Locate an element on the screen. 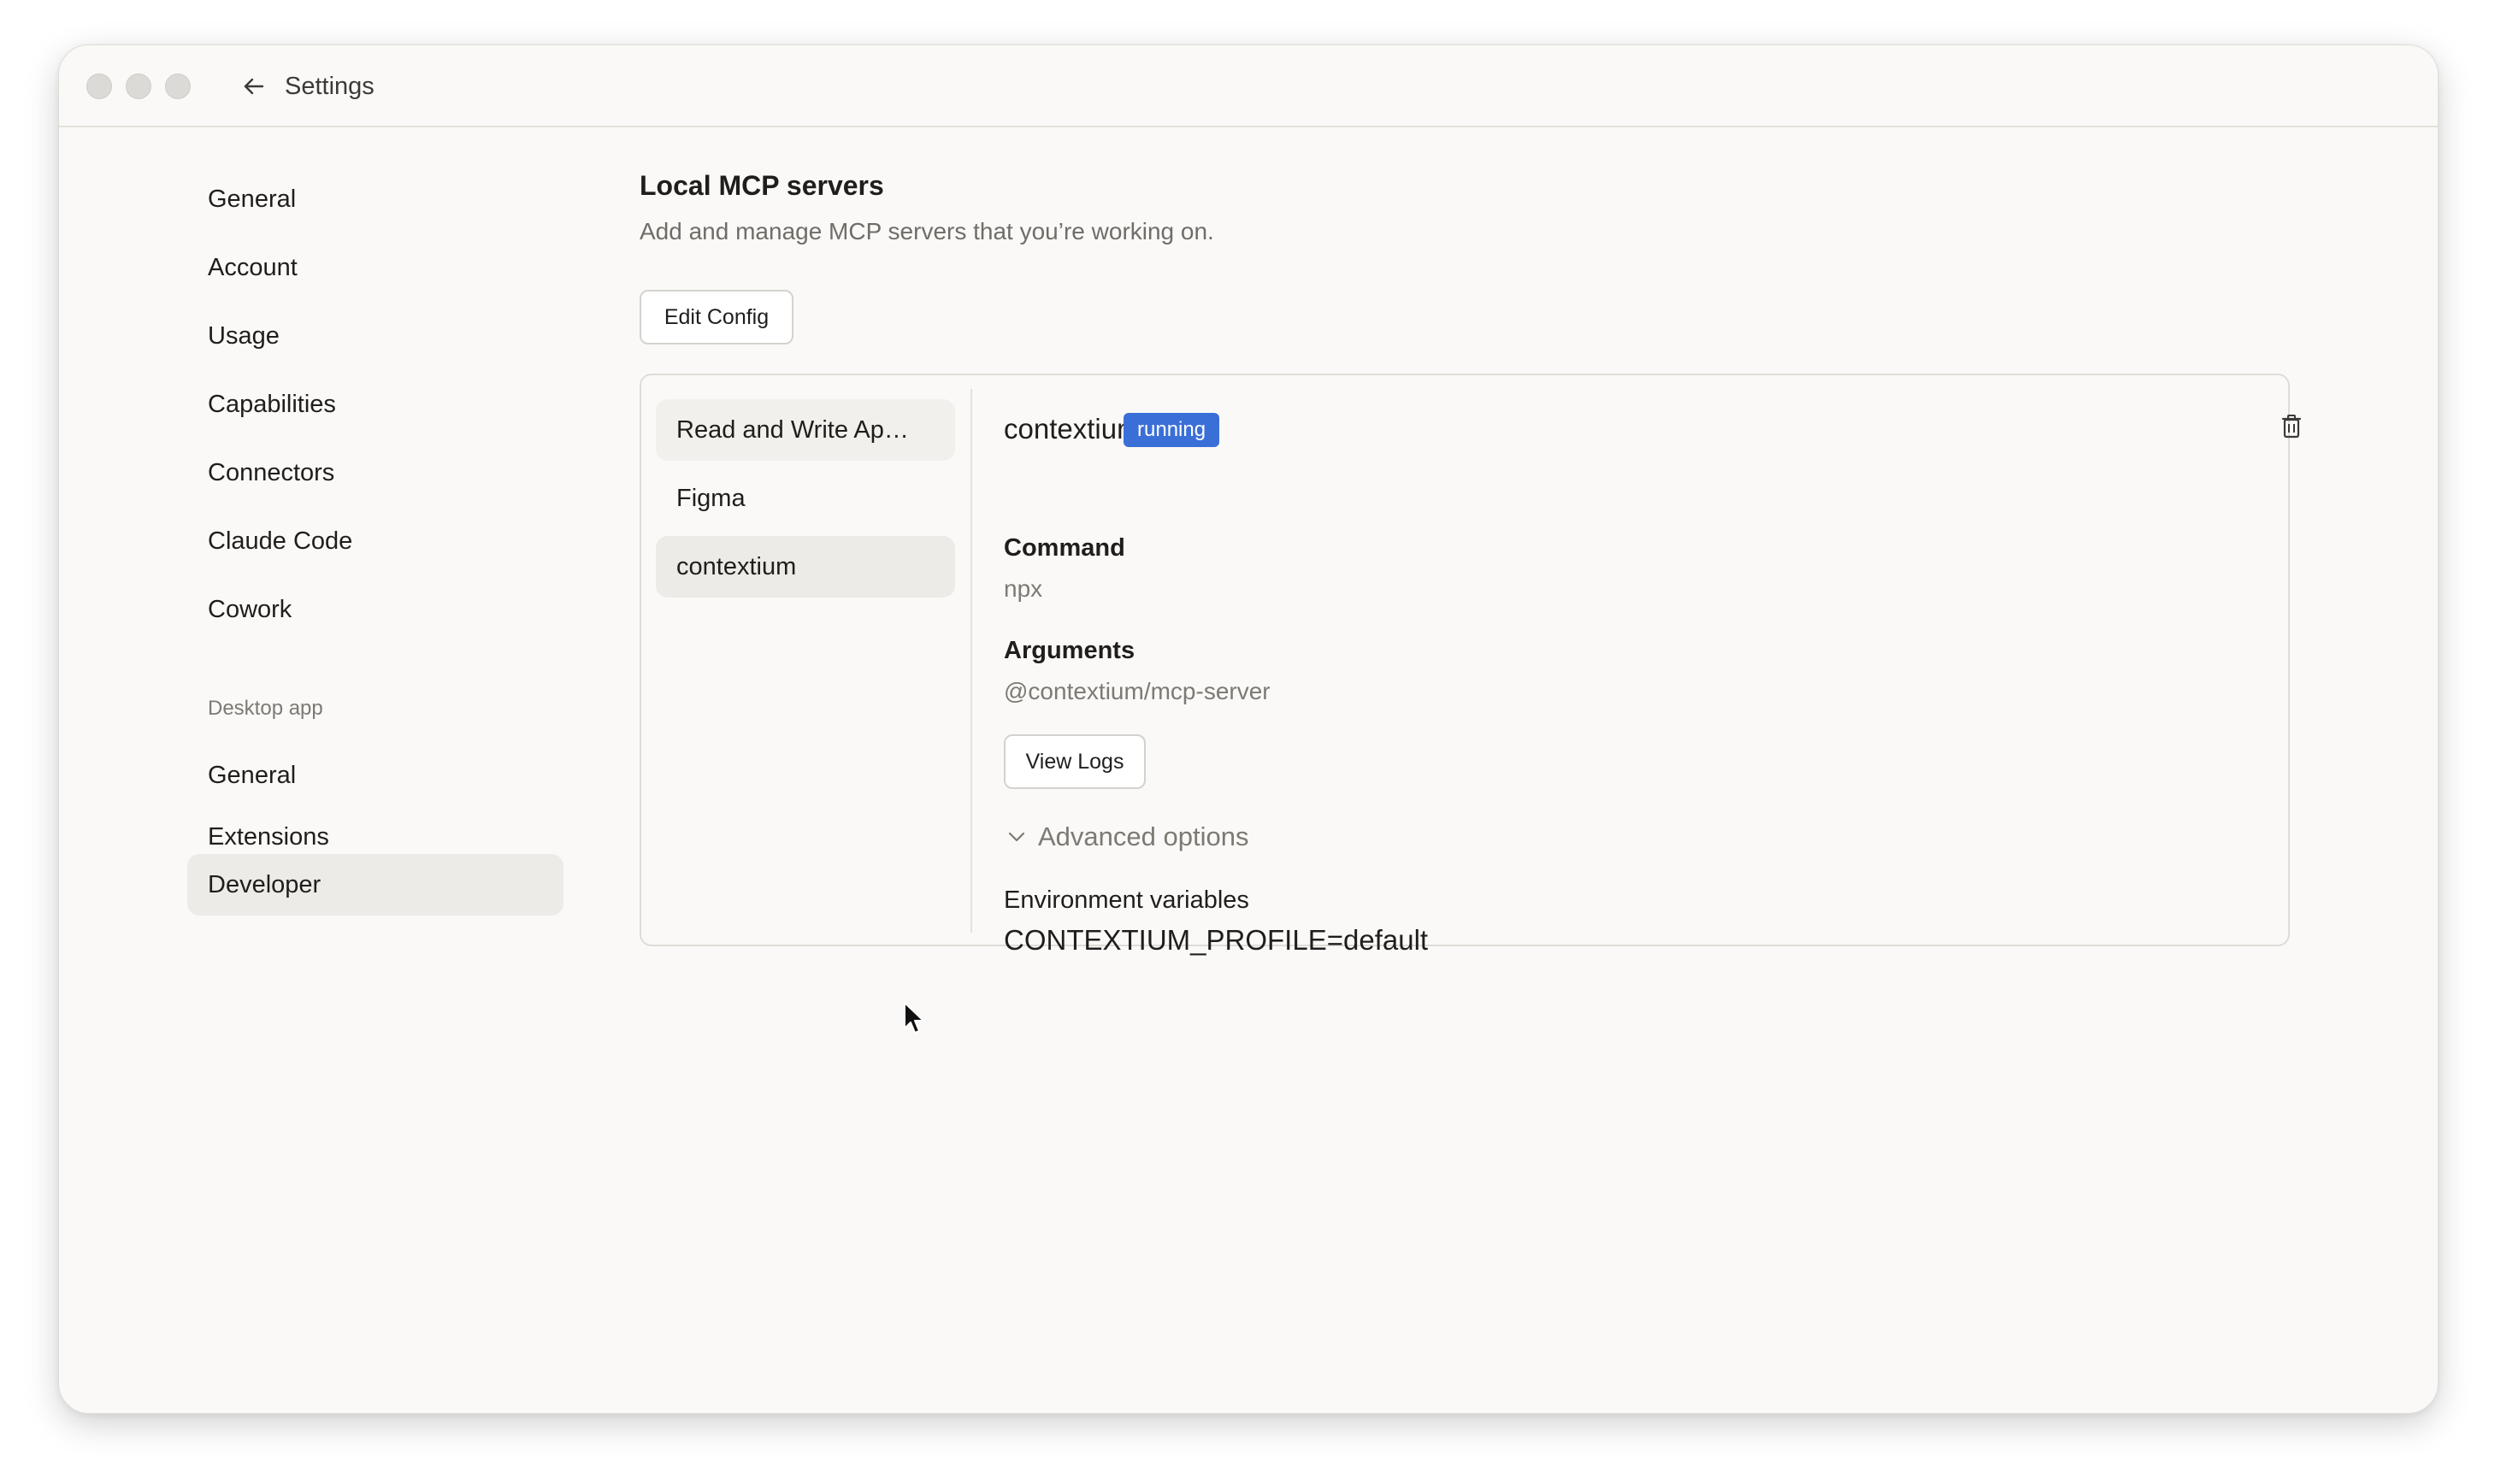 The width and height of the screenshot is (2495, 1484). arguments-value: @contextium/mcp-server is located at coordinates (1137, 691).